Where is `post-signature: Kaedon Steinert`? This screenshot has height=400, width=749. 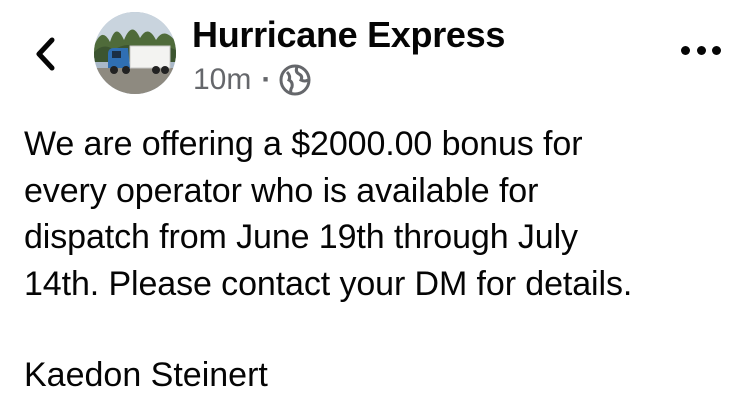
post-signature: Kaedon Steinert is located at coordinates (146, 375).